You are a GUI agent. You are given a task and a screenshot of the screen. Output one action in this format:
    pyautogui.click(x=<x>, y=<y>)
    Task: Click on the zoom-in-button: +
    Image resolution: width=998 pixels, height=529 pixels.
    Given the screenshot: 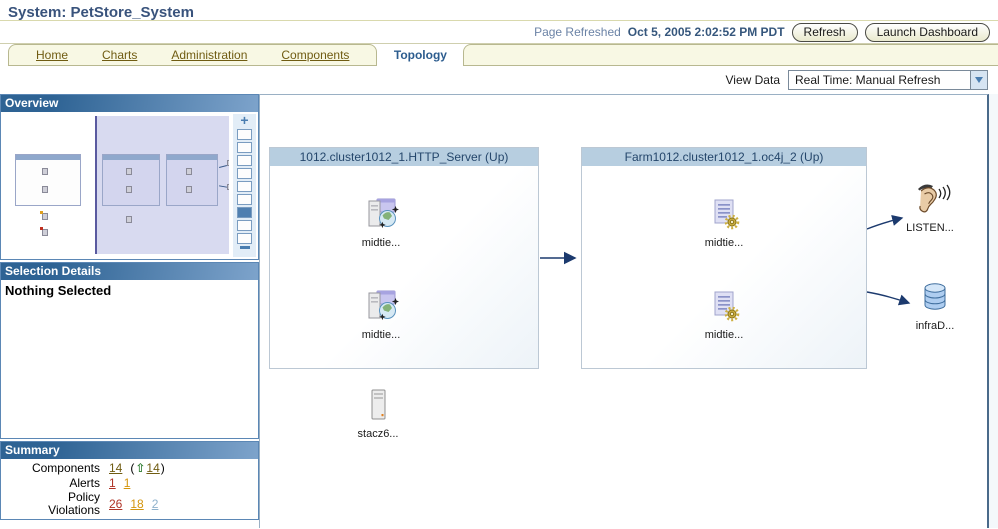 What is the action you would take?
    pyautogui.click(x=244, y=120)
    